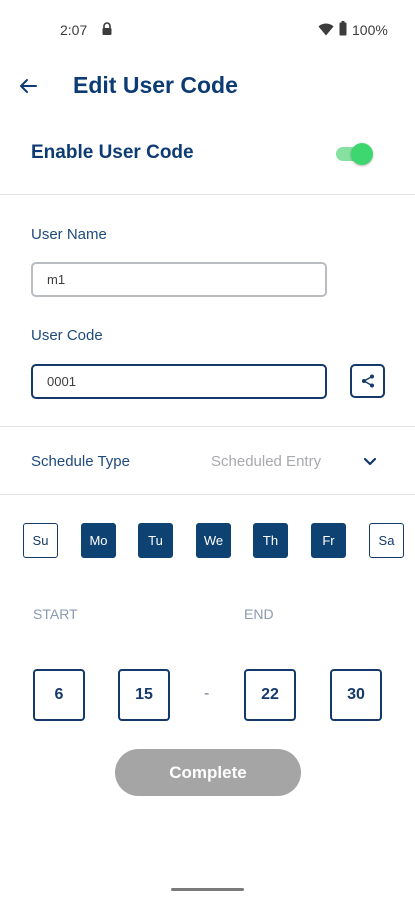 Image resolution: width=415 pixels, height=900 pixels. Describe the element at coordinates (213, 540) in the screenshot. I see `day-toggle-wednesday: We` at that location.